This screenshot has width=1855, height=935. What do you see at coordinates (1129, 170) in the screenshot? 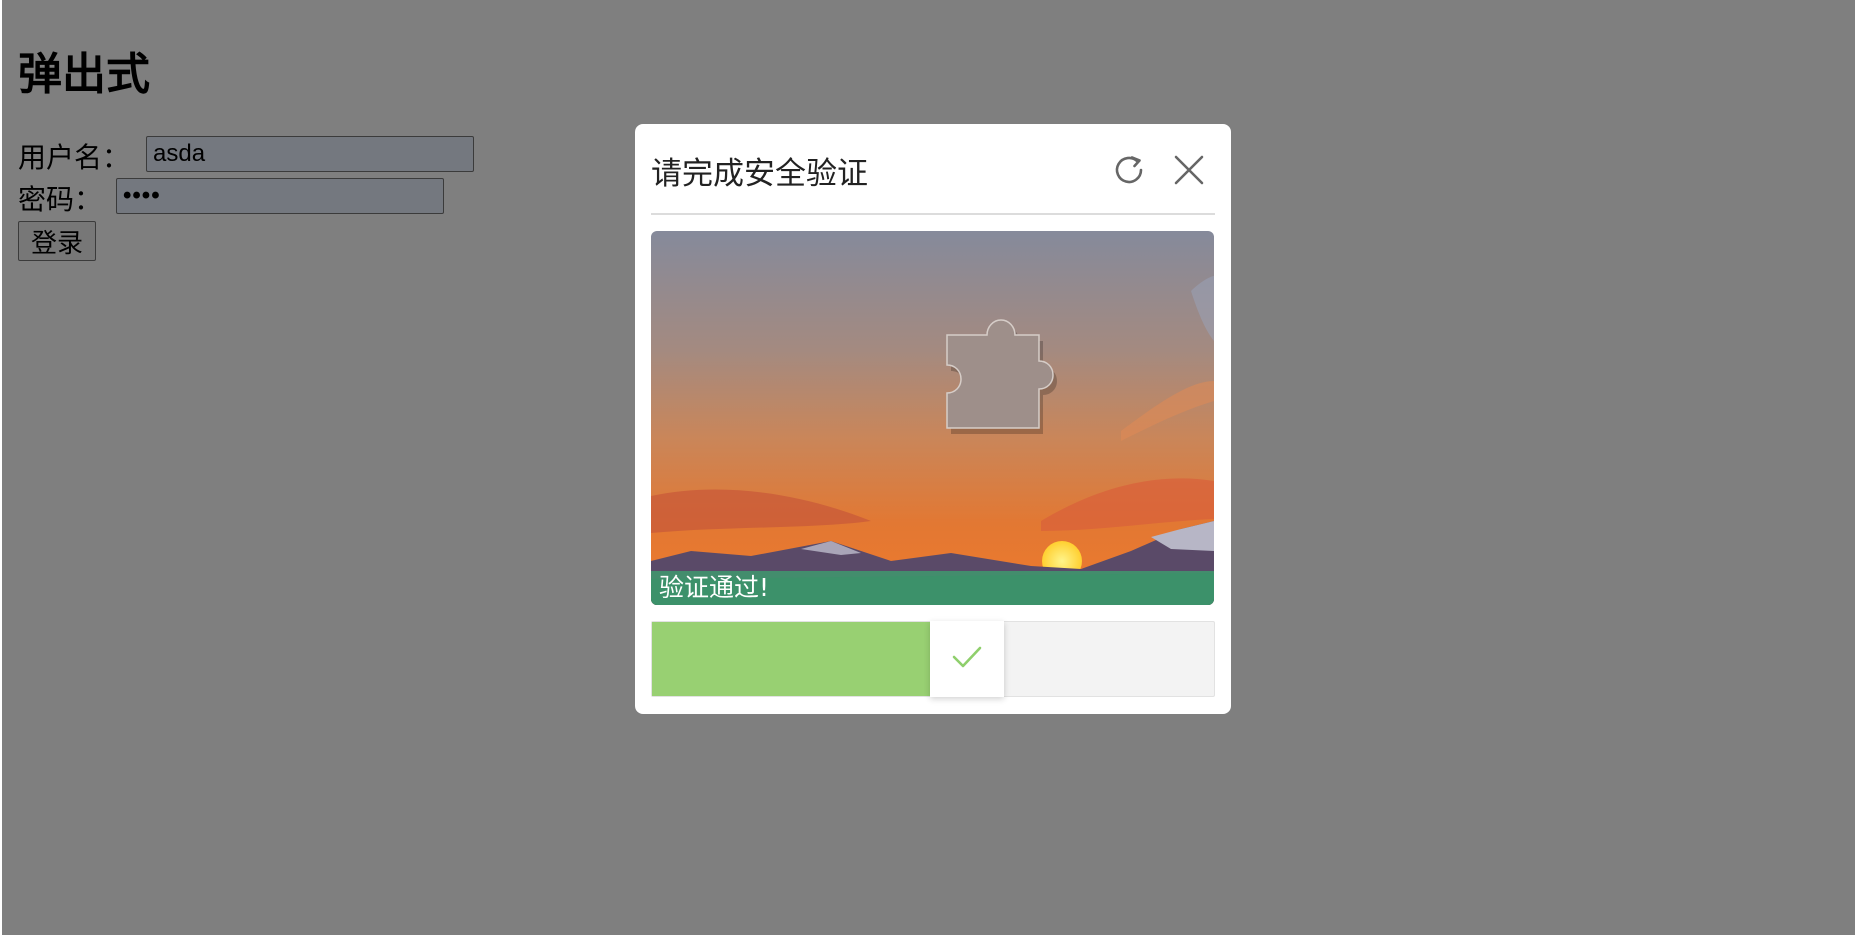
I see `refresh-icon` at bounding box center [1129, 170].